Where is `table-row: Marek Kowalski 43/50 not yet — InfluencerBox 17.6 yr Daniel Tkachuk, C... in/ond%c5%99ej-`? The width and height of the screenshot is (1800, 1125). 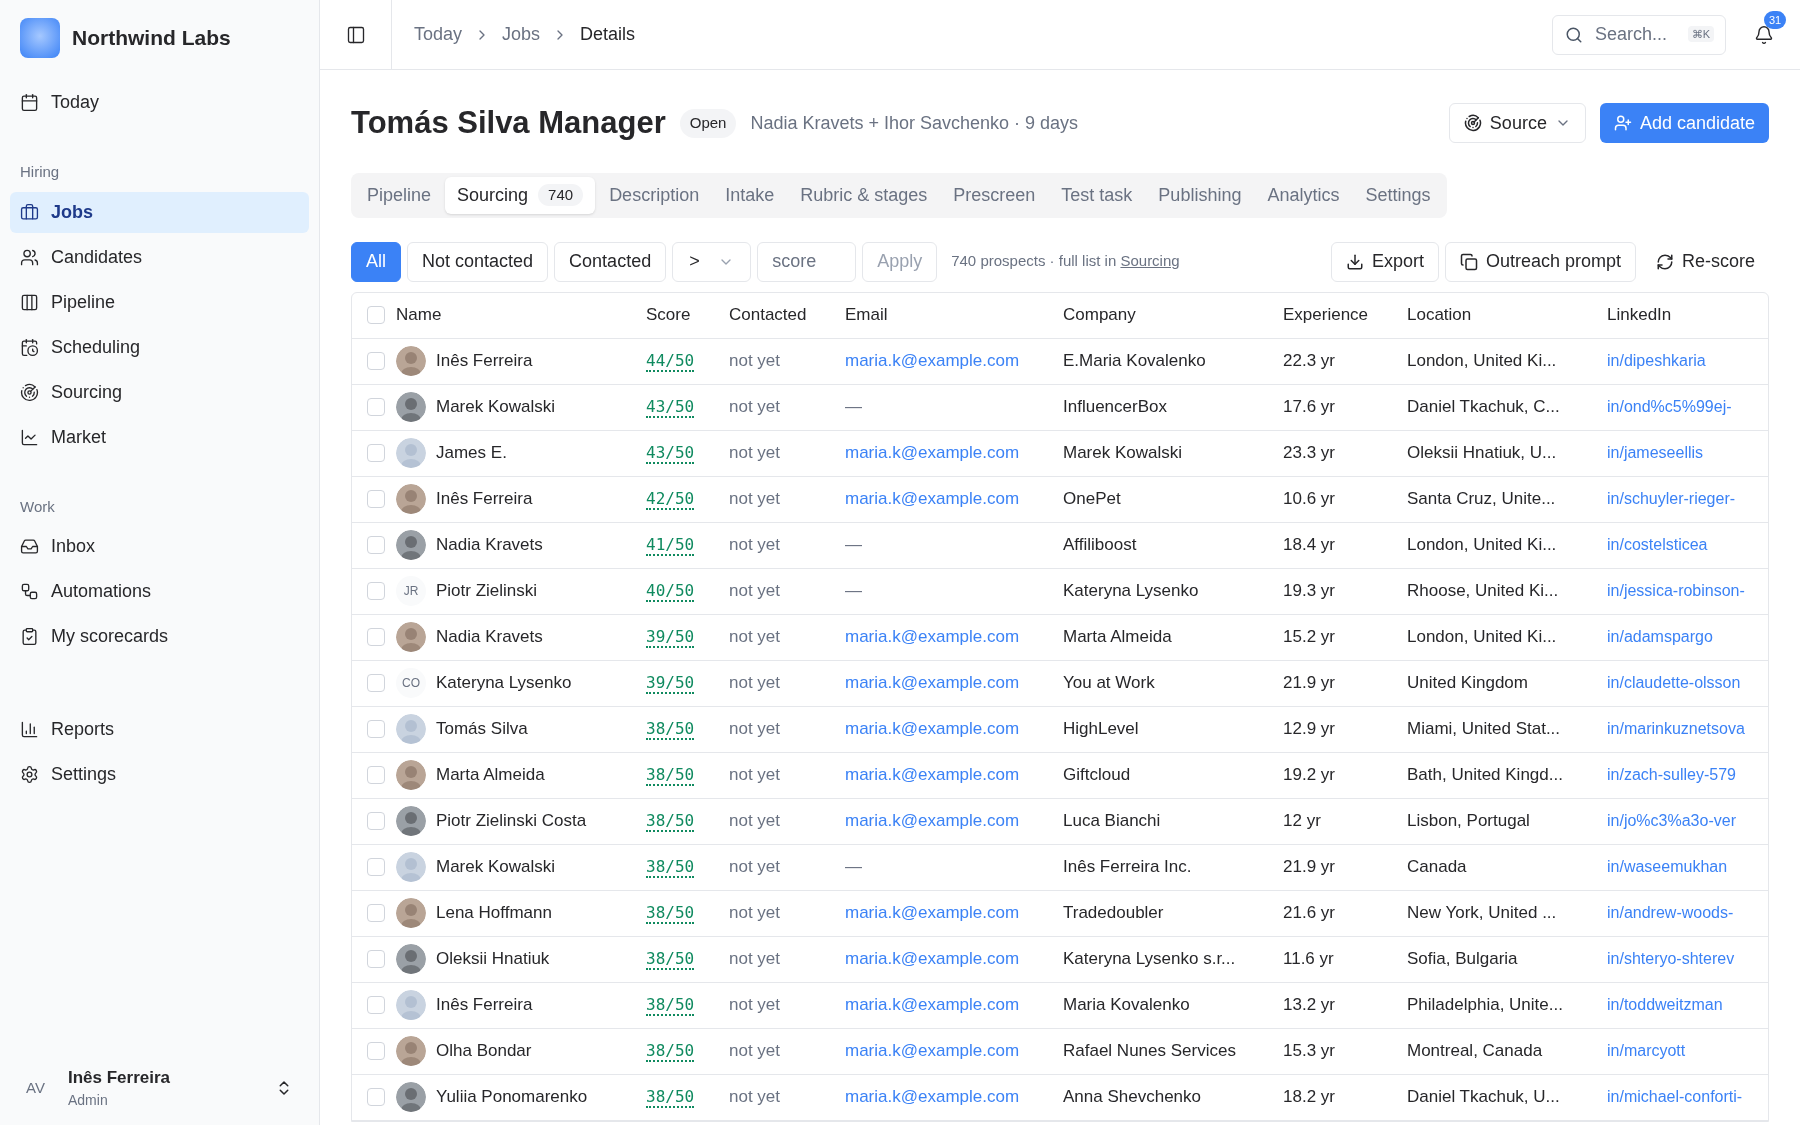 table-row: Marek Kowalski 43/50 not yet — InfluencerBox 17.6 yr Daniel Tkachuk, C... in/ond%c5%99ej- is located at coordinates (1060, 407).